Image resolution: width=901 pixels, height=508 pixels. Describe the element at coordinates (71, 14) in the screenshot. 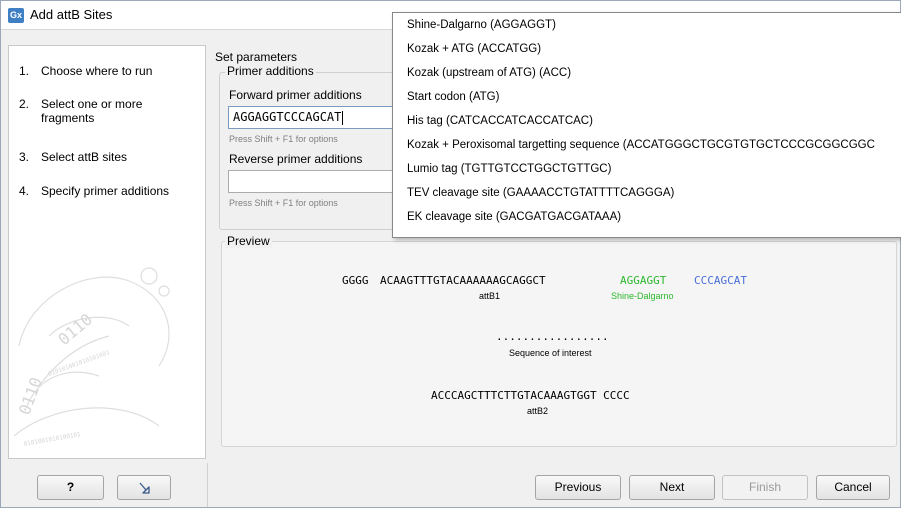

I see `window-title: Add attB Sites` at that location.